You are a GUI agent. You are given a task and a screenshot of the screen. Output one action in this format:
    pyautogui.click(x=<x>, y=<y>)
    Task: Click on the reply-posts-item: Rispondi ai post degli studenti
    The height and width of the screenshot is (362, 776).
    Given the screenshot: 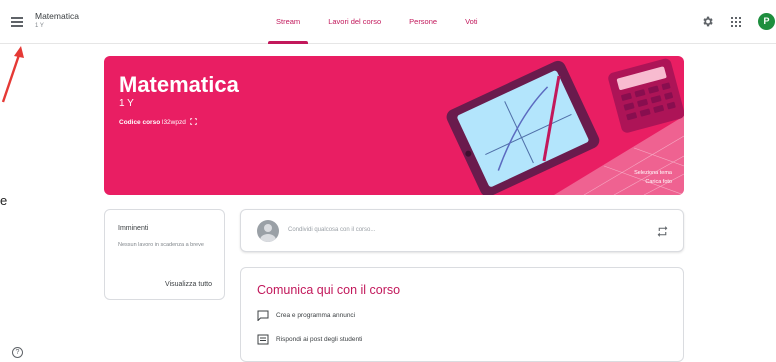 What is the action you would take?
    pyautogui.click(x=309, y=339)
    